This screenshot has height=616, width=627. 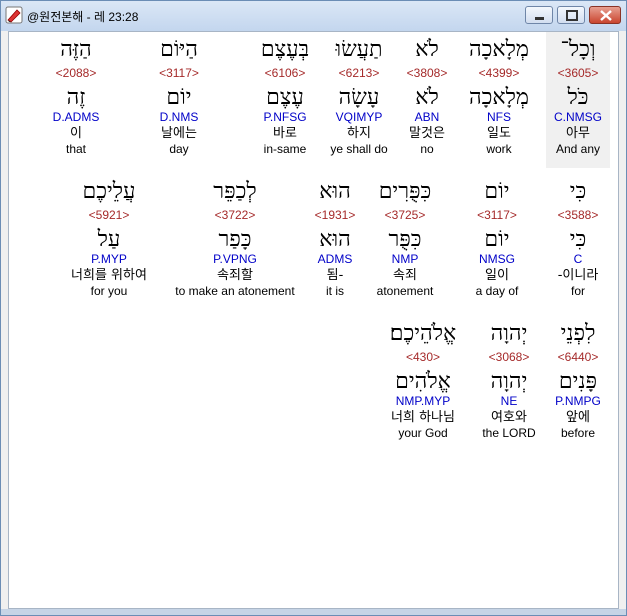 I want to click on lemma: כָּפַר, so click(x=235, y=239).